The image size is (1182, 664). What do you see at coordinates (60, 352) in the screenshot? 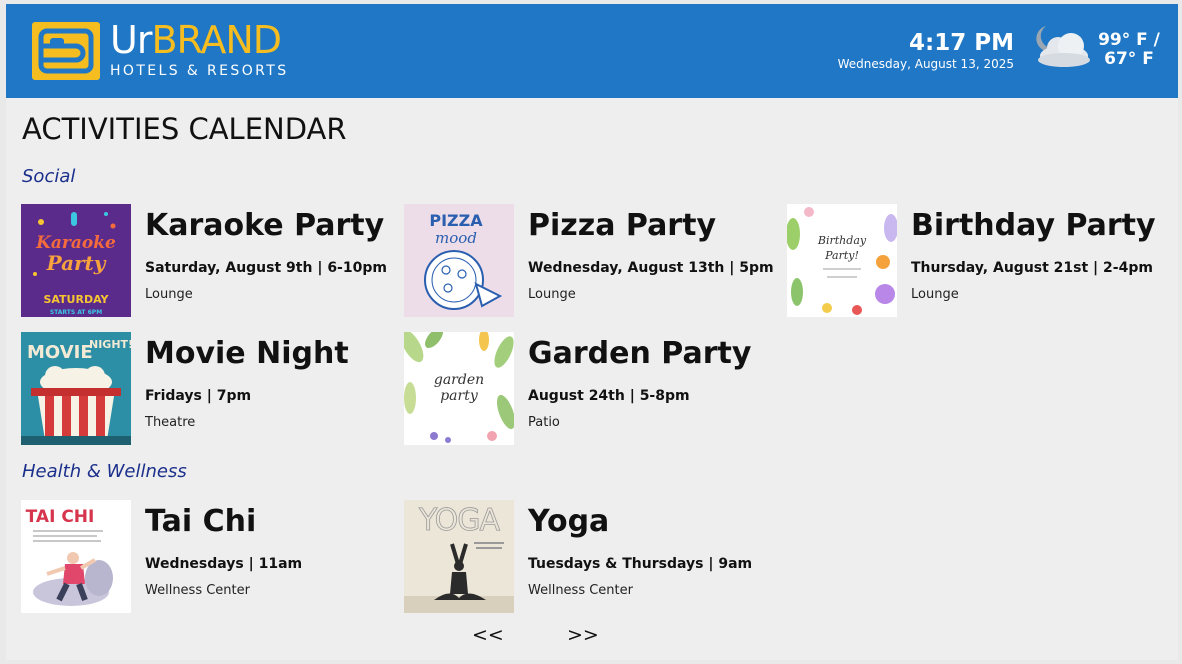
I see `svg-text: MOVIE` at bounding box center [60, 352].